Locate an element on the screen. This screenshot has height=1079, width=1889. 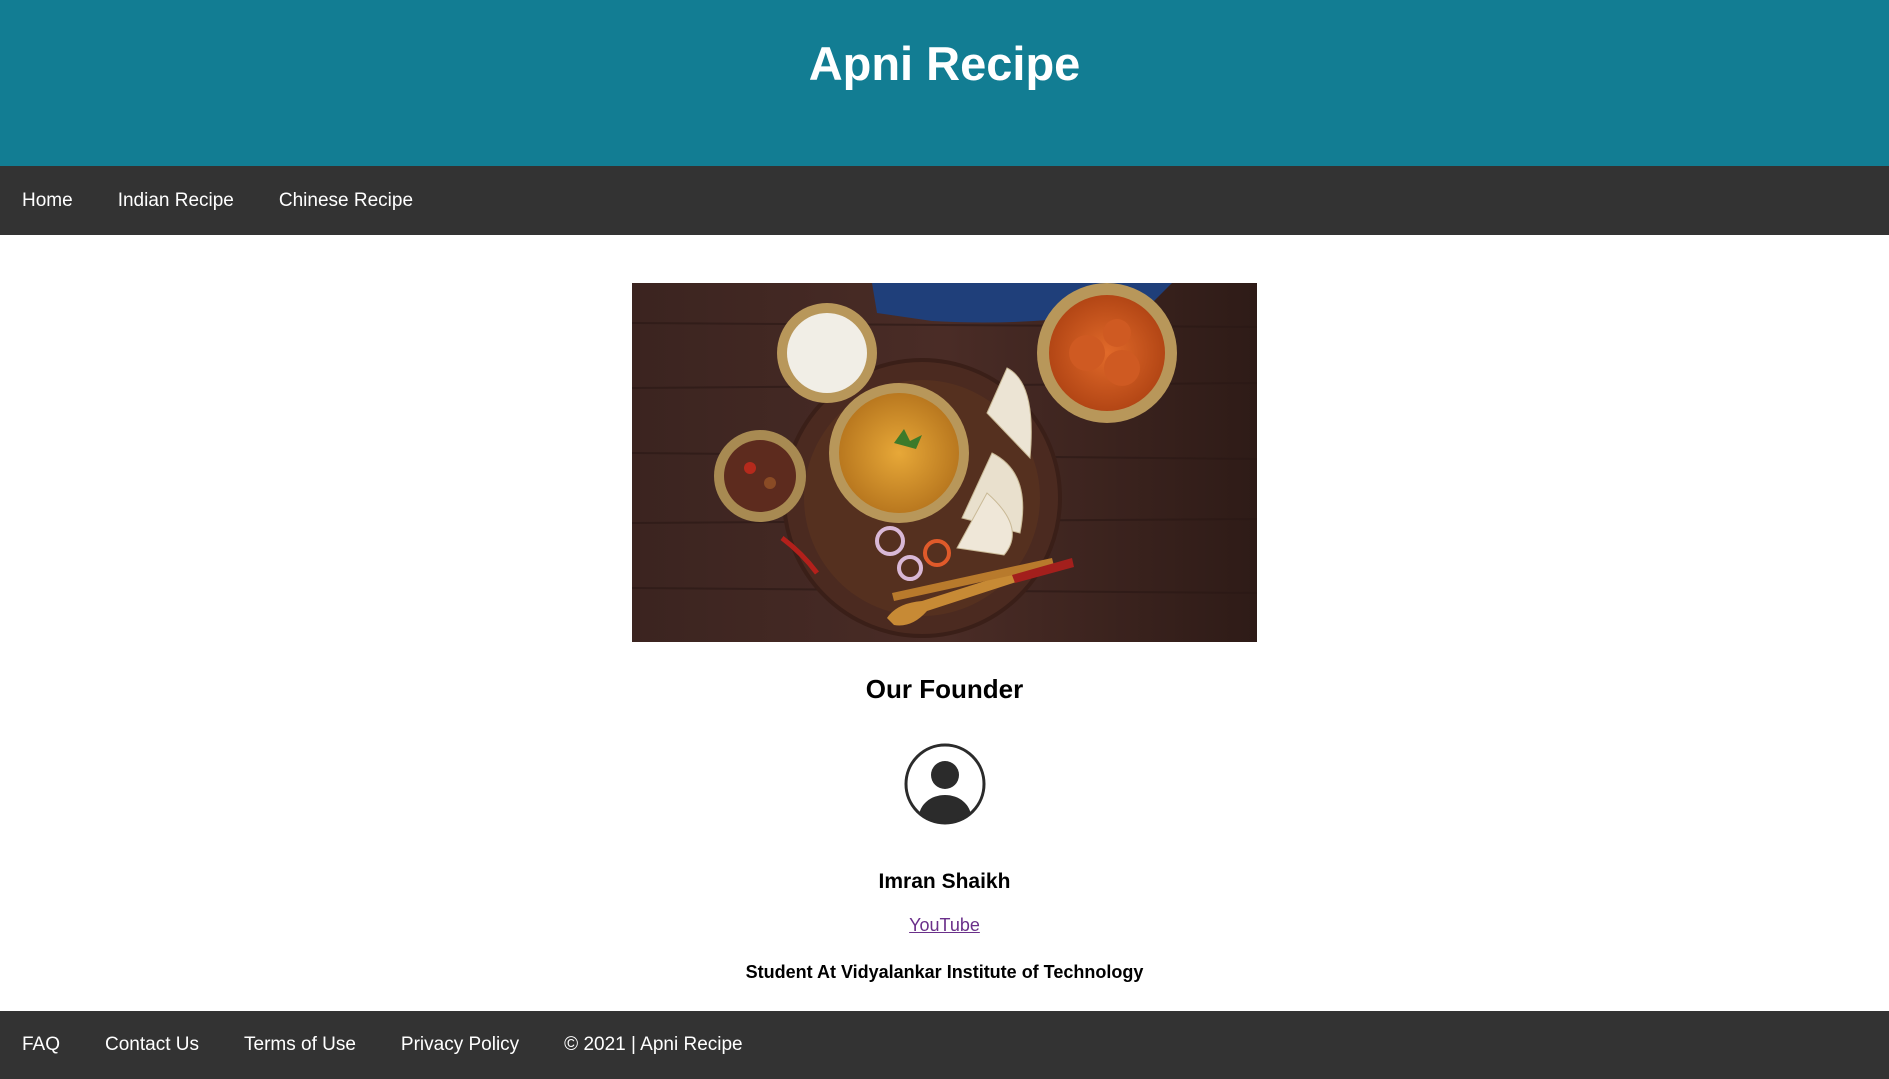
nav-link-chinese-recipe: Chinese Recipe is located at coordinates (346, 201).